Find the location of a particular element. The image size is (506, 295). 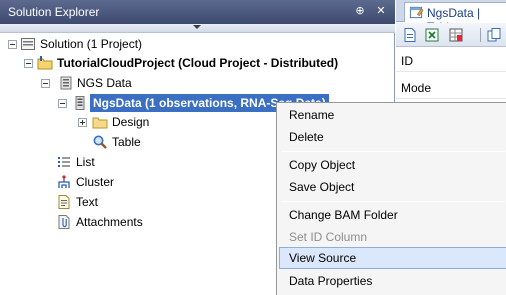

tree-label-text: Text is located at coordinates (87, 202).